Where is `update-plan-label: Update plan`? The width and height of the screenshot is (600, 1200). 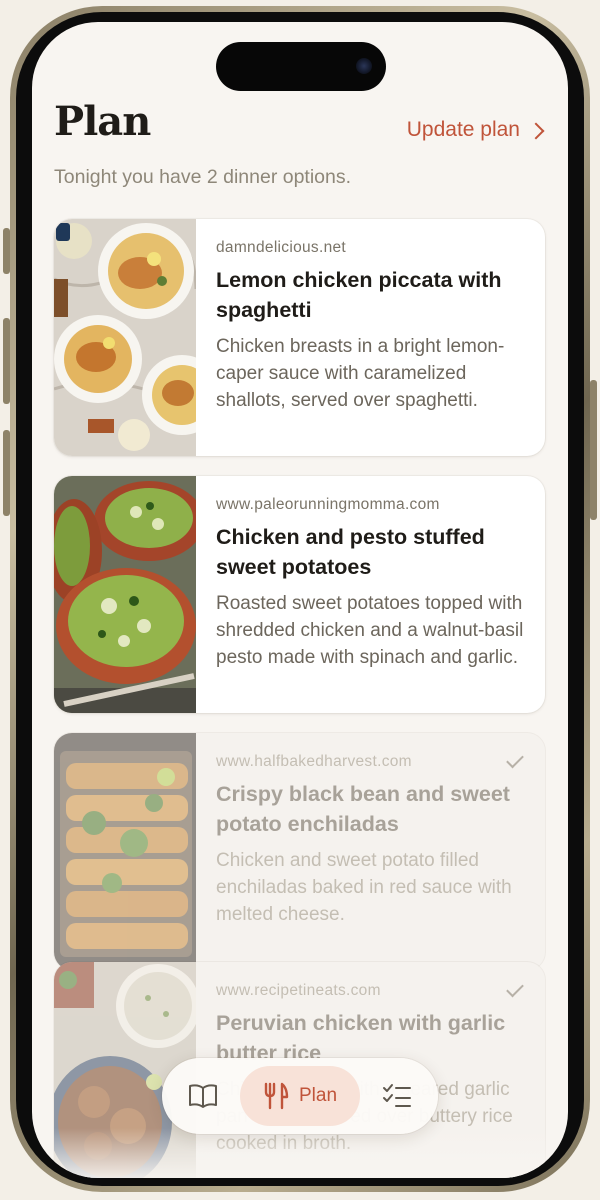
update-plan-label: Update plan is located at coordinates (463, 129).